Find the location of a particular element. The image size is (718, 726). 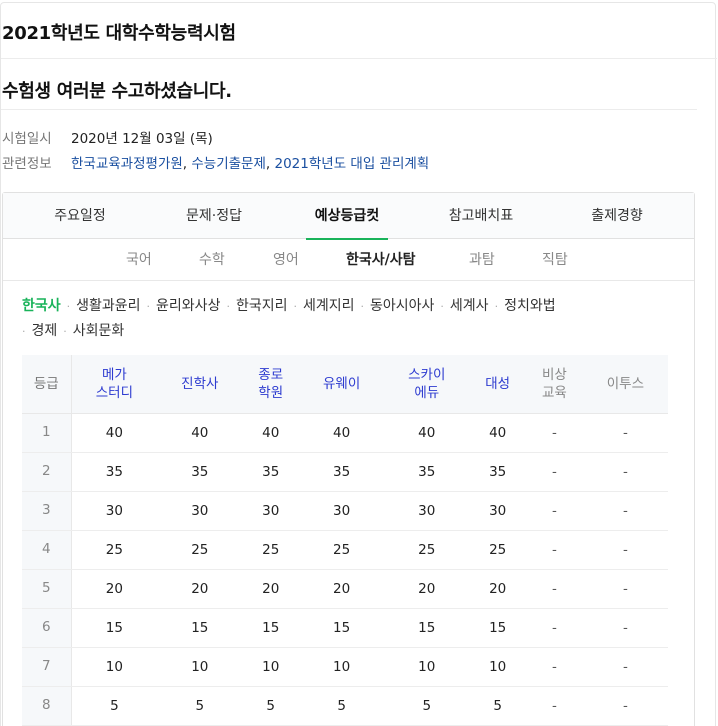

subject-politics-law: 정치와법 is located at coordinates (530, 306).